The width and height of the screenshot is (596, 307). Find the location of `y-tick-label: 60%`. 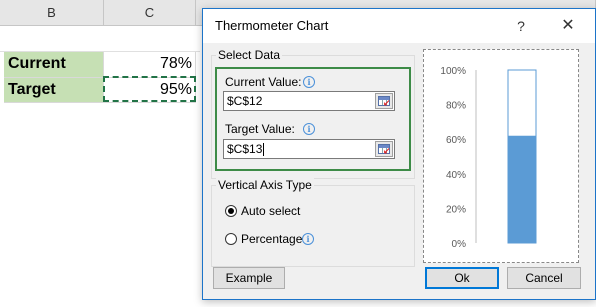

y-tick-label: 60% is located at coordinates (456, 140).